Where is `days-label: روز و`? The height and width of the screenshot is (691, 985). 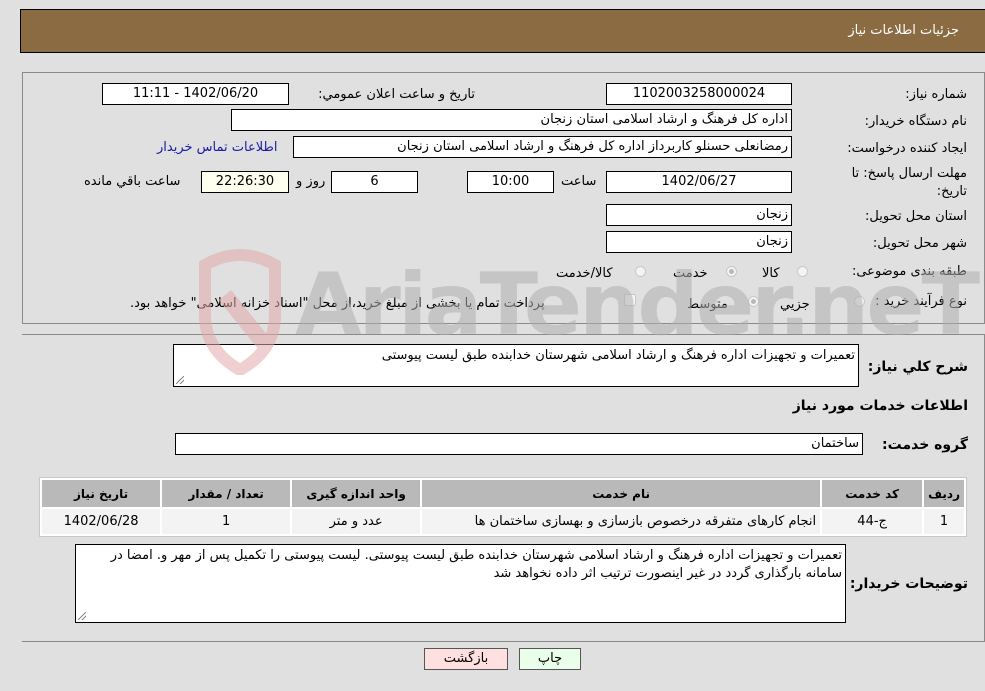
days-label: روز و is located at coordinates (311, 181).